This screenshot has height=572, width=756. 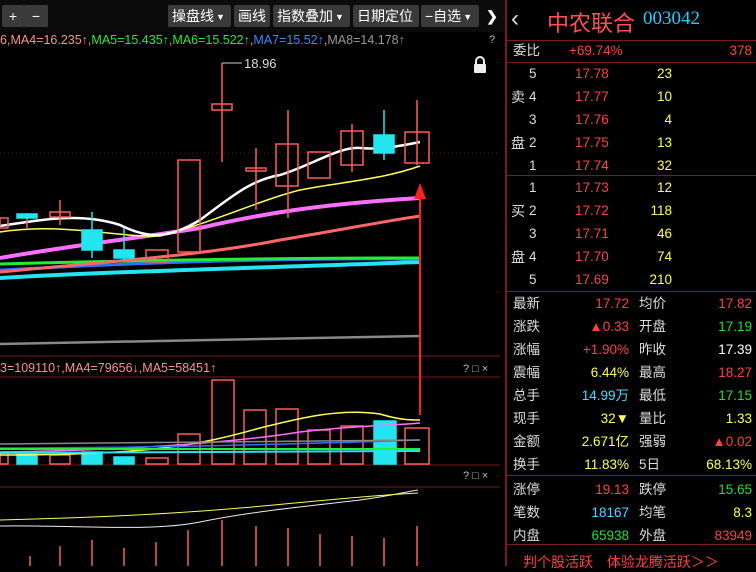 What do you see at coordinates (13, 16) in the screenshot?
I see `zoom-in-button: +` at bounding box center [13, 16].